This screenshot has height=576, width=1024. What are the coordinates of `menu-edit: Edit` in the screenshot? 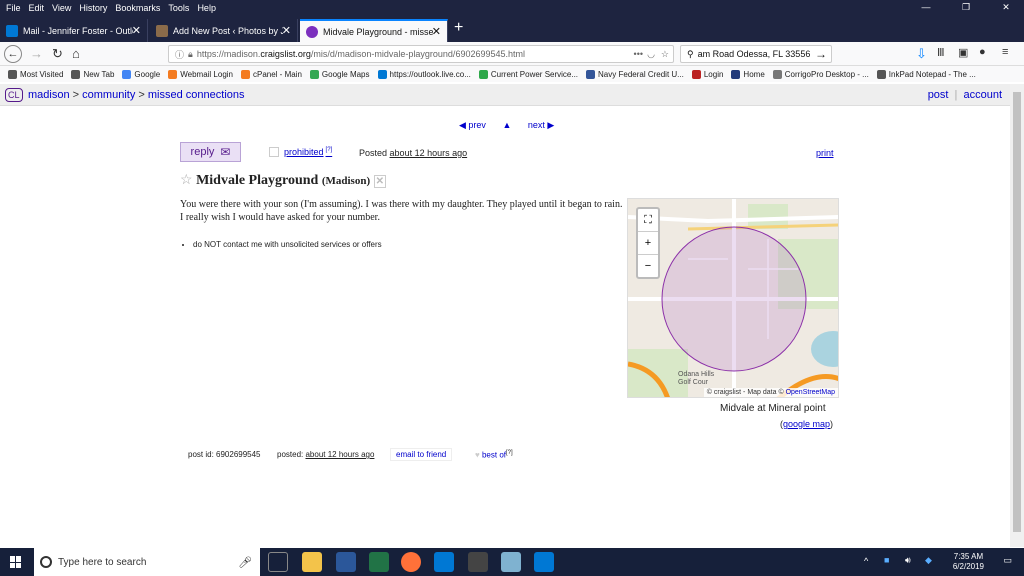 It's located at (37, 8).